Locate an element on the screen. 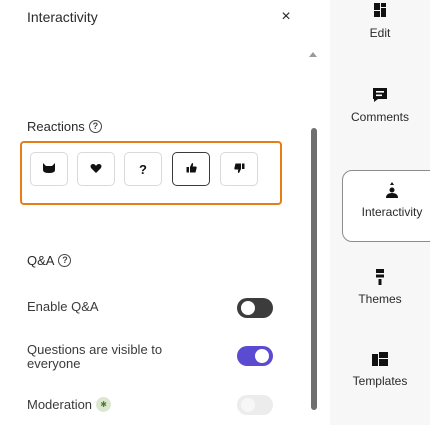 The height and width of the screenshot is (425, 430). moderation-toggle is located at coordinates (255, 405).